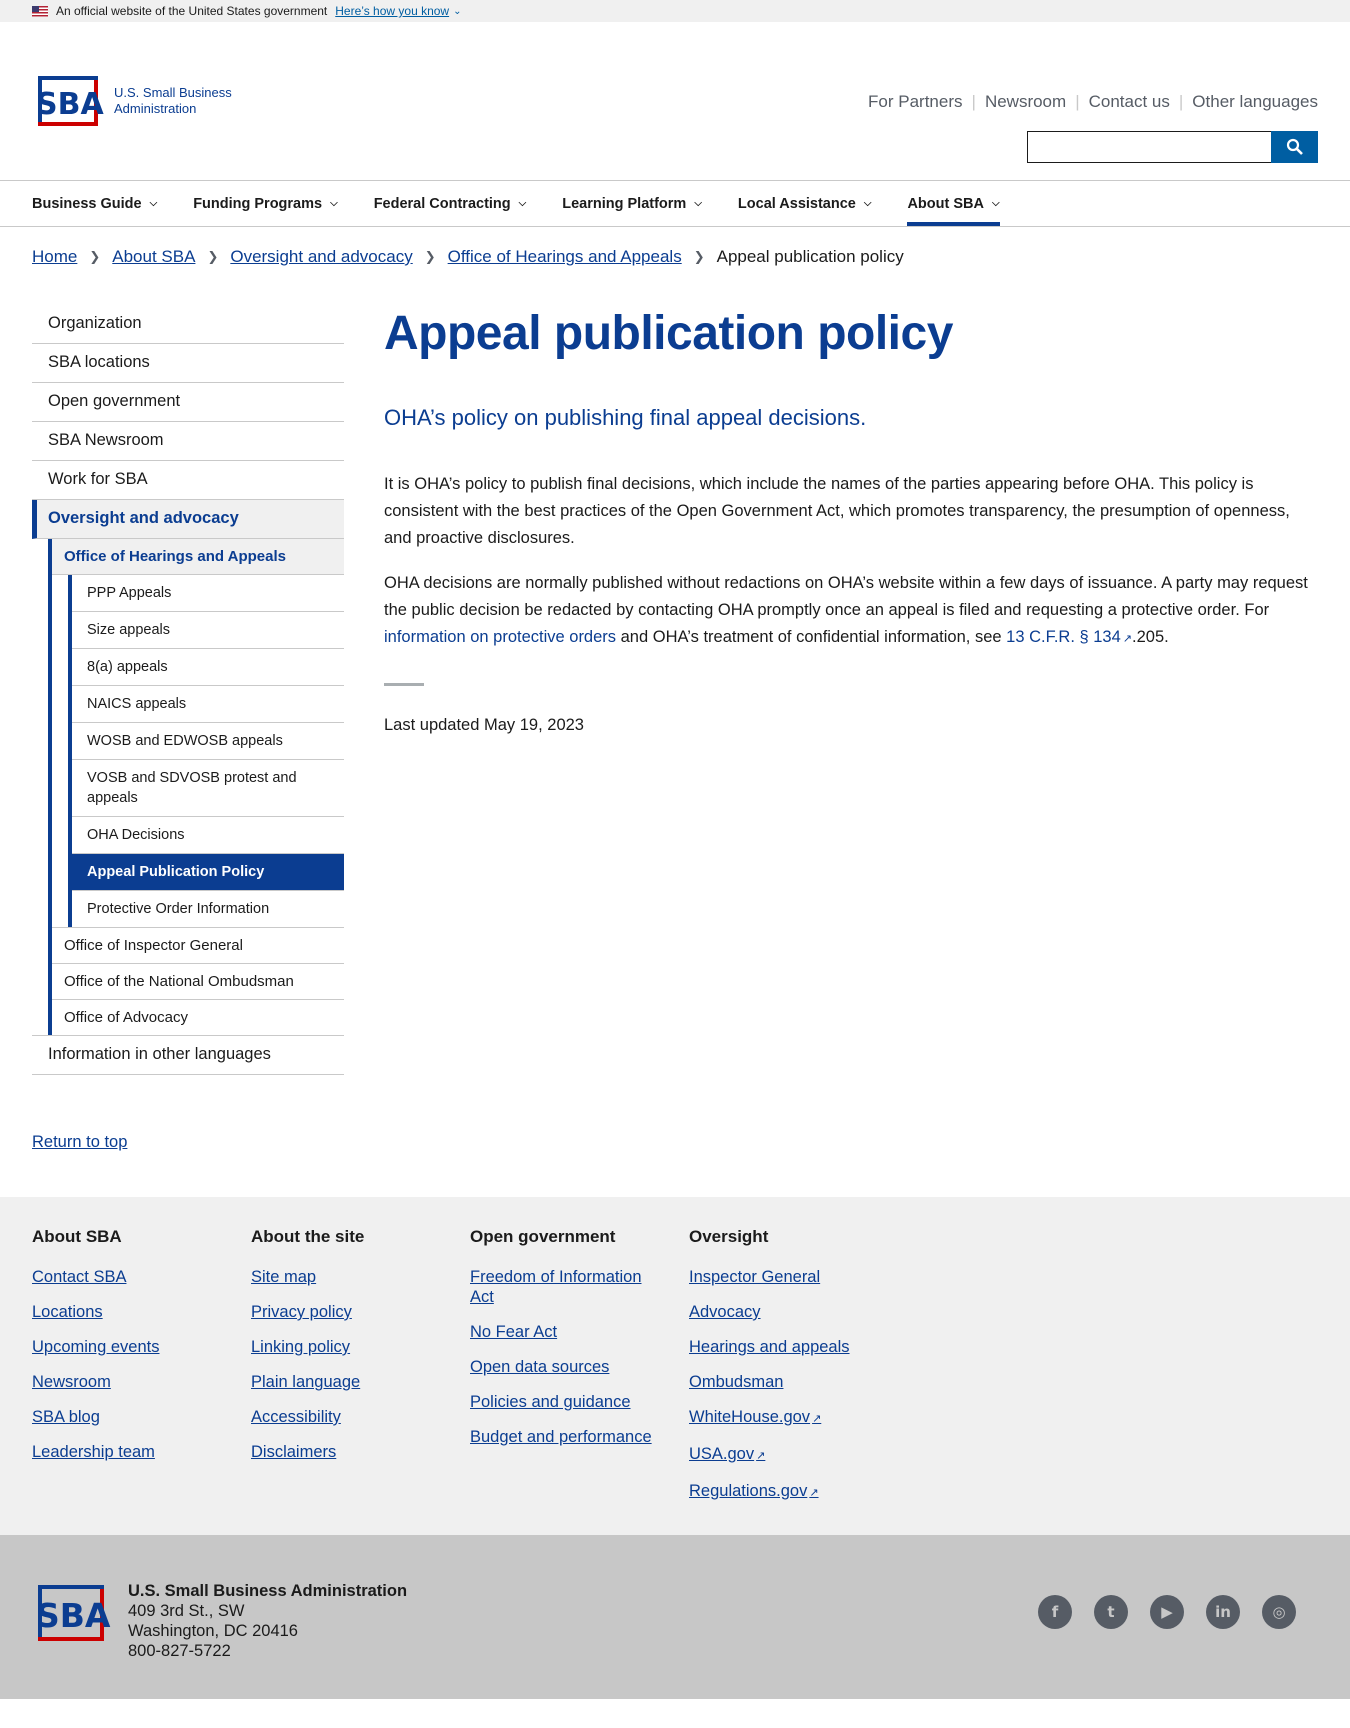  Describe the element at coordinates (129, 1277) in the screenshot. I see `footer-link: Contact SBA` at that location.